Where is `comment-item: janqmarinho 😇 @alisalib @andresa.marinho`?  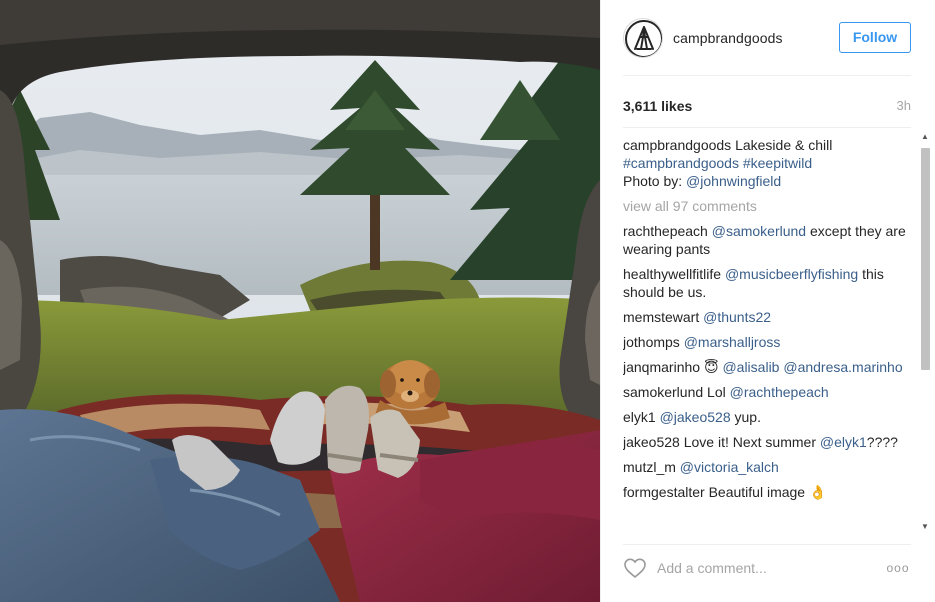
comment-item: janqmarinho 😇 @alisalib @andresa.marinho is located at coordinates (768, 367).